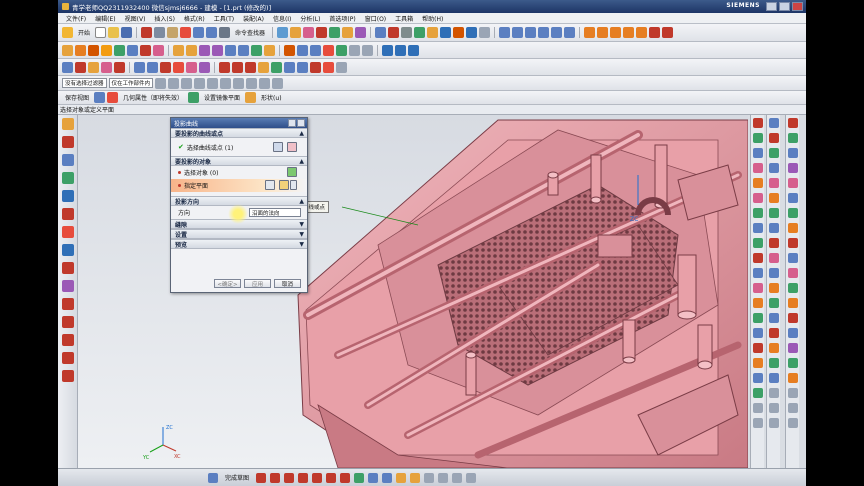  Describe the element at coordinates (161, 83) in the screenshot. I see `snap-point-icon` at that location.